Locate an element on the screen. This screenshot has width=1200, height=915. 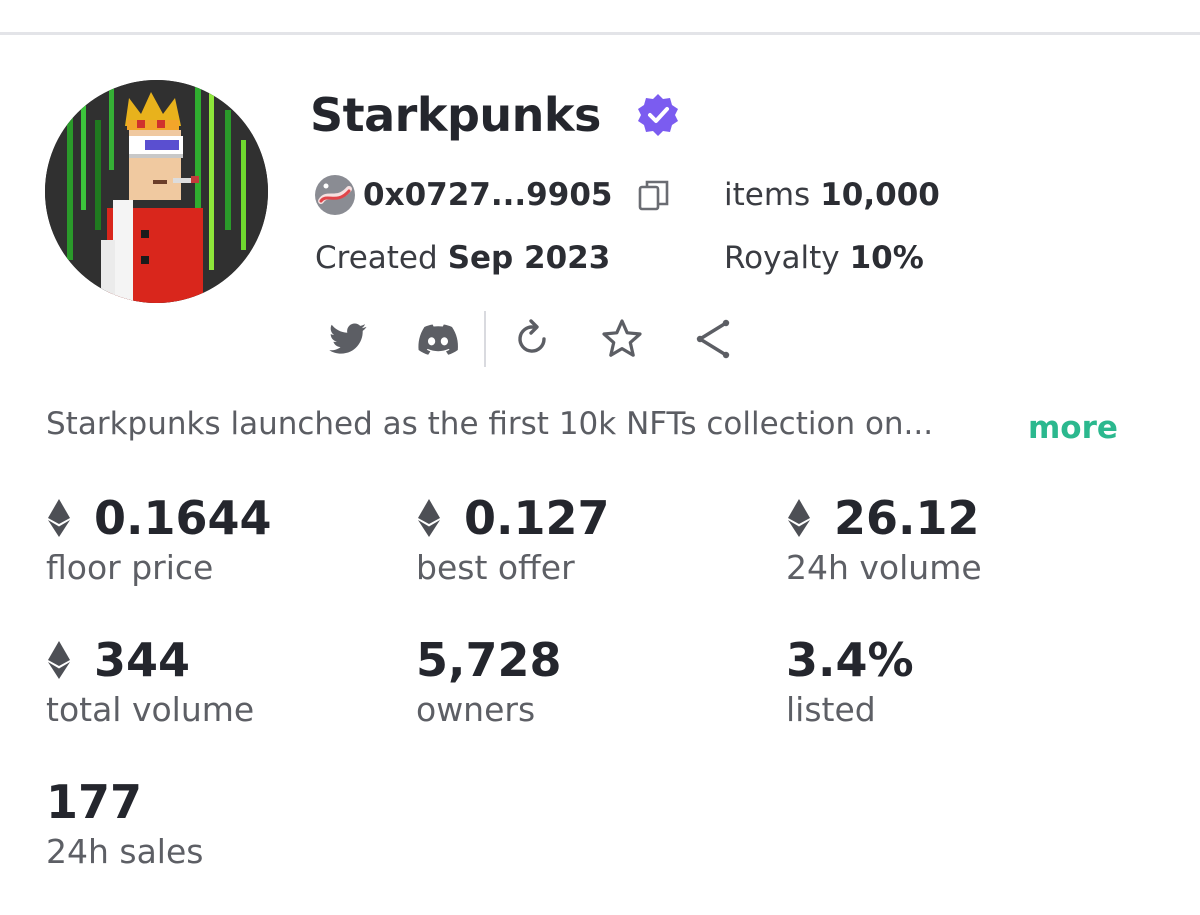
refresh-icon is located at coordinates (532, 336).